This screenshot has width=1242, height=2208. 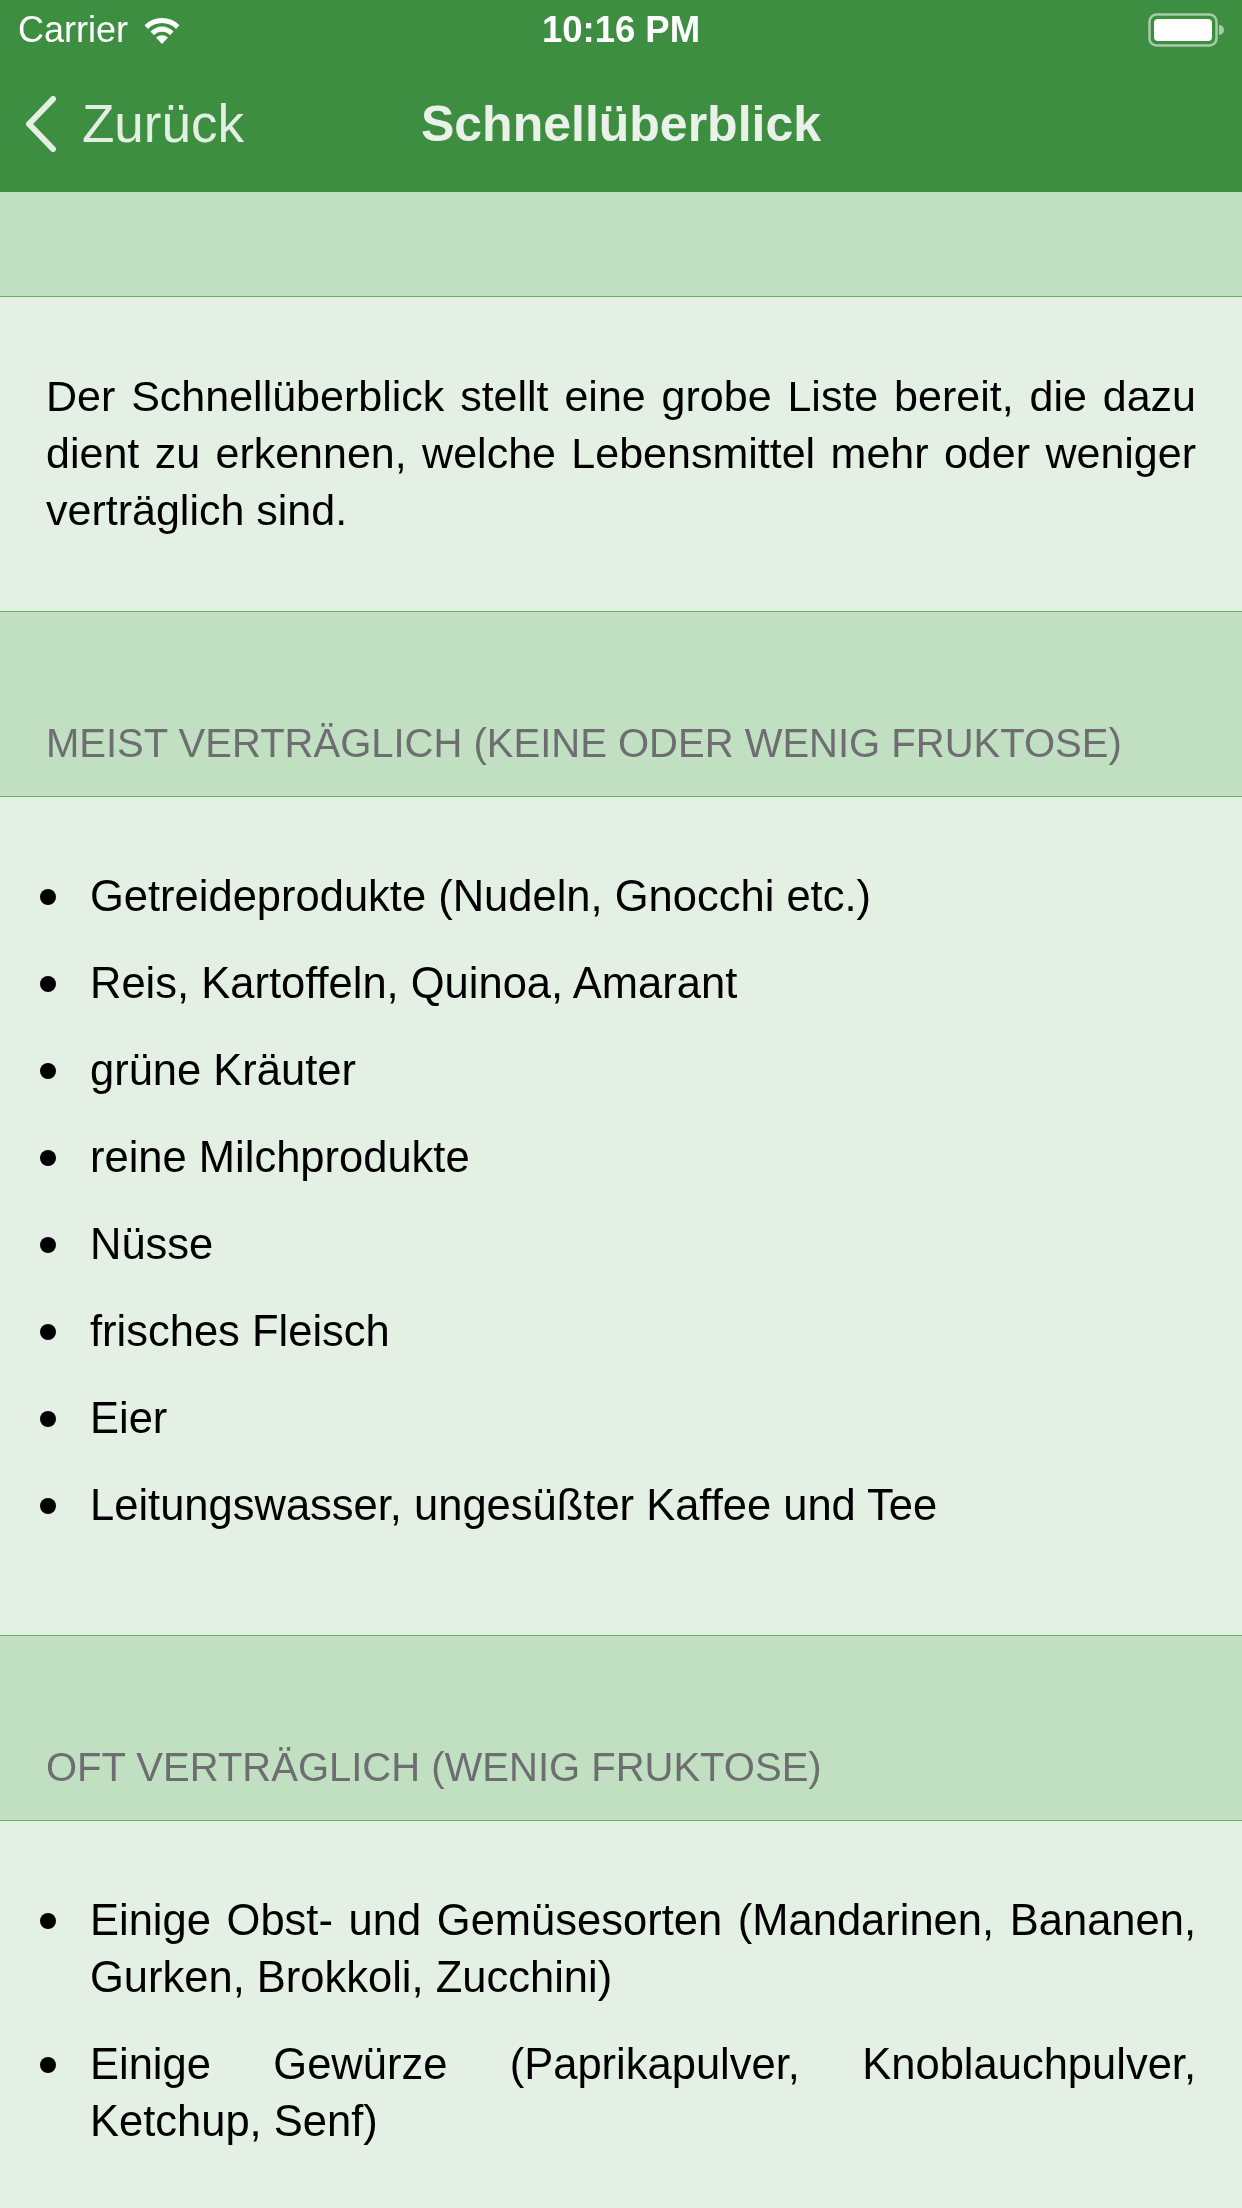 What do you see at coordinates (643, 1949) in the screenshot?
I see `list-item-text: Einige Obst- und Gemüsesorten (Mandarinen, Bananen, Gurken, Brokkoli, Zucchini)` at bounding box center [643, 1949].